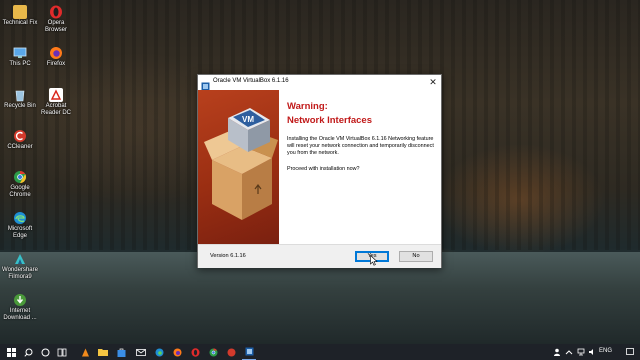 This screenshot has width=640, height=360. What do you see at coordinates (56, 64) in the screenshot?
I see `desktop-icon-label: Firefox` at bounding box center [56, 64].